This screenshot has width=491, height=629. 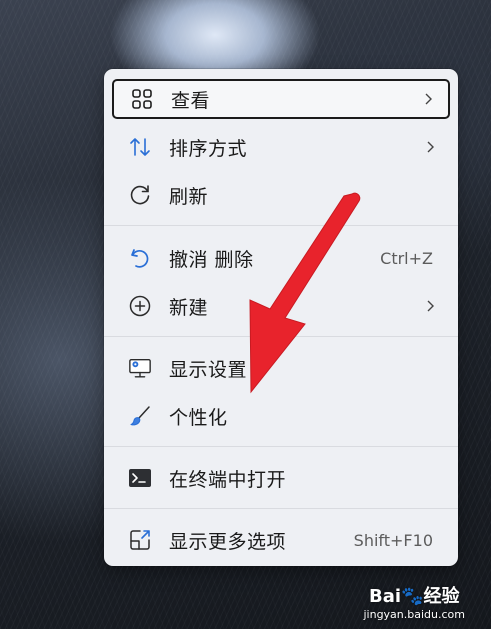 What do you see at coordinates (414, 614) in the screenshot?
I see `watermark-url: jingyan.baidu.com` at bounding box center [414, 614].